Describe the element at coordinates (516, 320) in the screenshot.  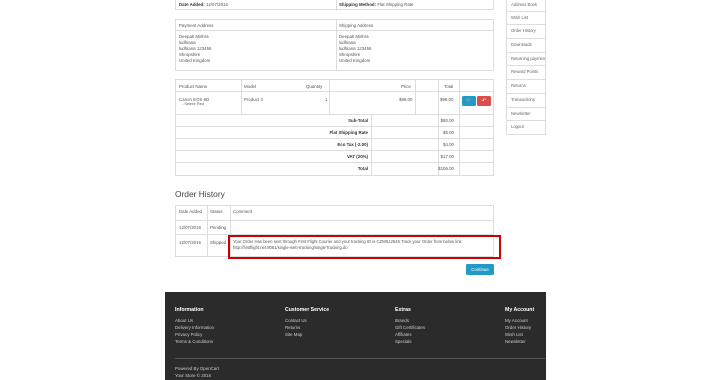
I see `footer-link-my-account: My Account` at that location.